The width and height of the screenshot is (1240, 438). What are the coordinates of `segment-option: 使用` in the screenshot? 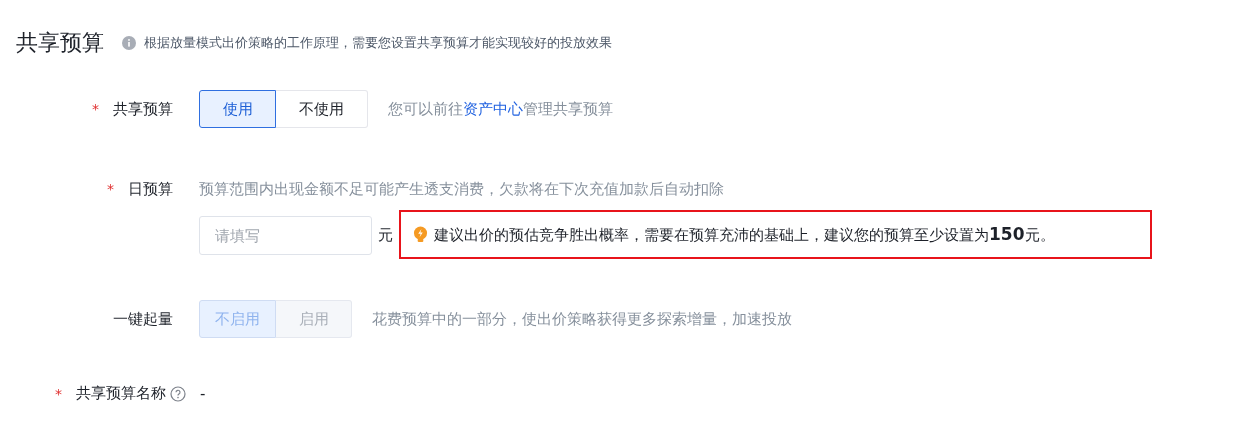 It's located at (237, 109).